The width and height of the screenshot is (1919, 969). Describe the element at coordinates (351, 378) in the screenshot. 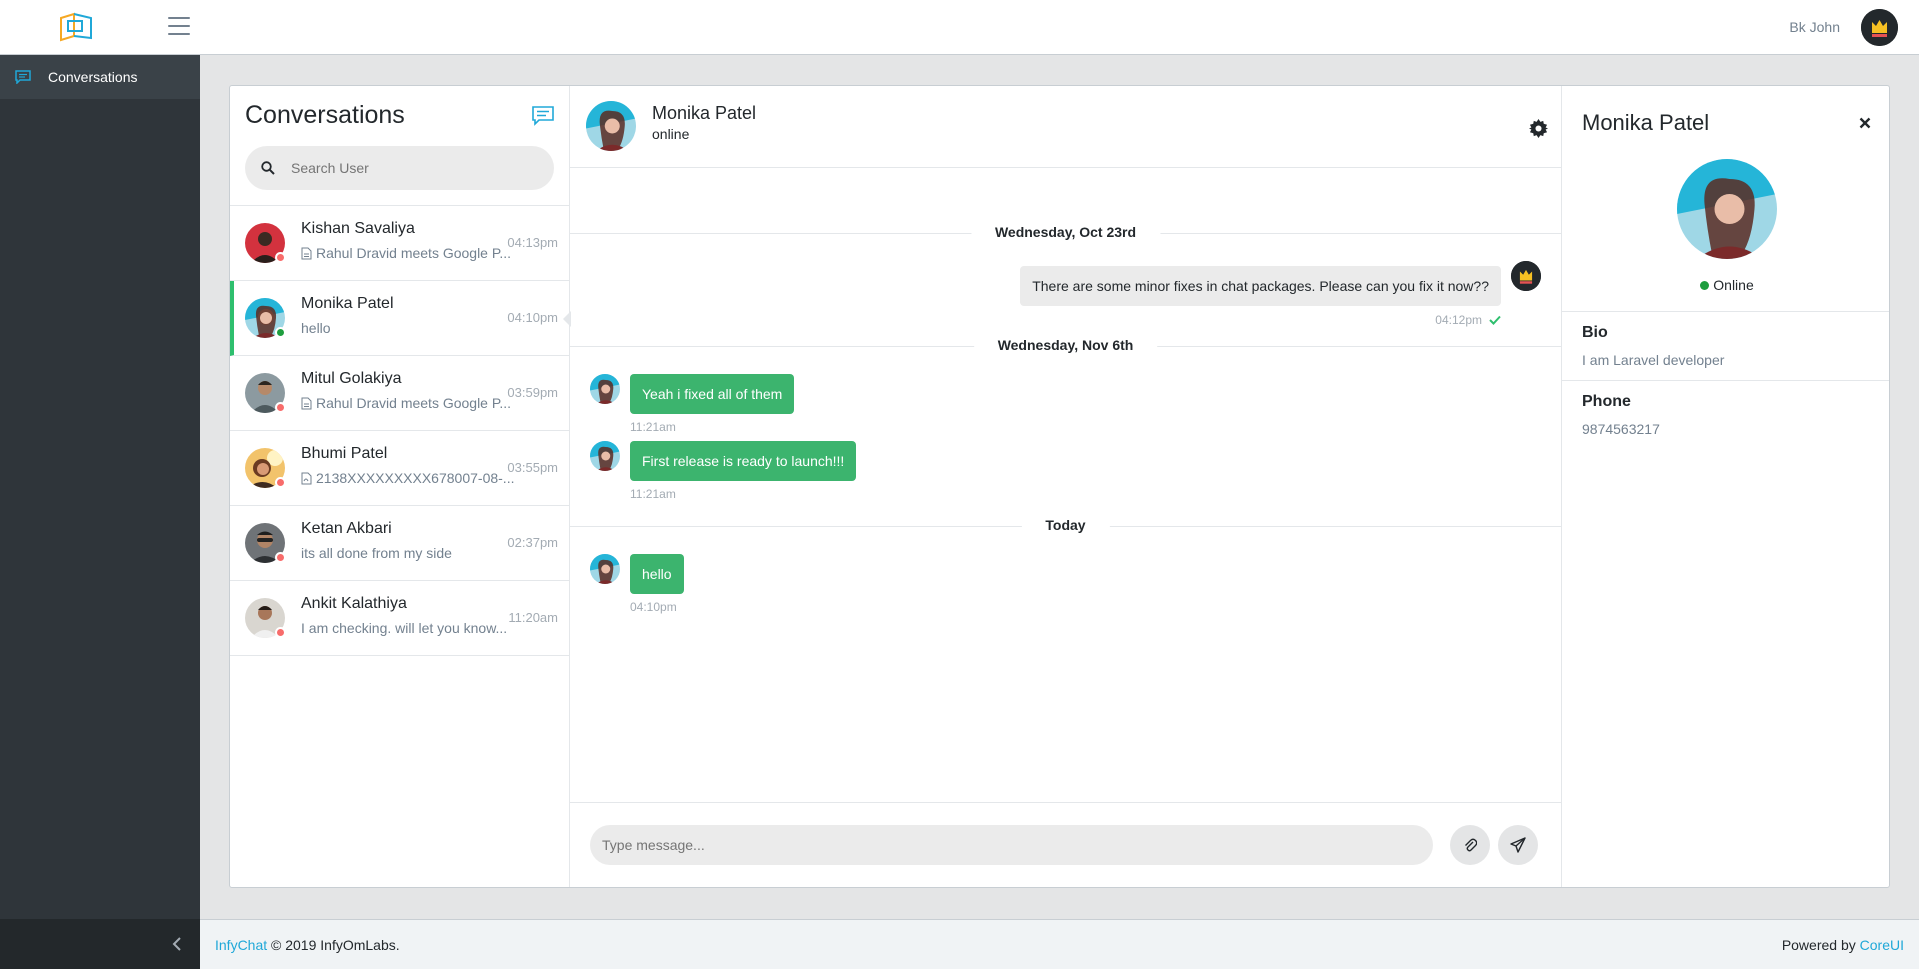

I see `conversation-name: Mitul Golakiya` at that location.